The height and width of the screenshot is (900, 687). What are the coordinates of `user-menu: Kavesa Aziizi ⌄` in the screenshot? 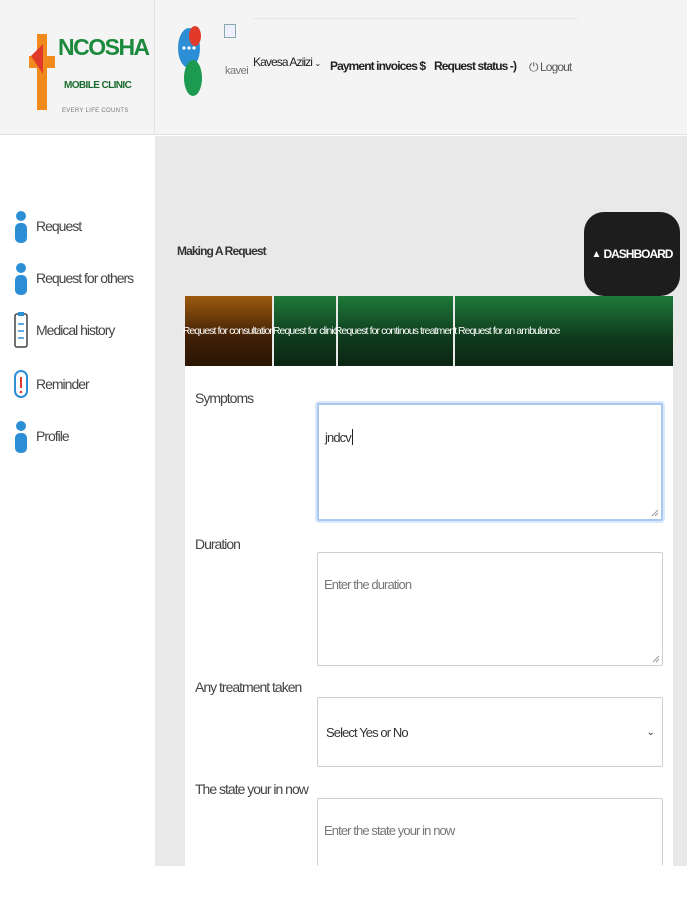 It's located at (287, 62).